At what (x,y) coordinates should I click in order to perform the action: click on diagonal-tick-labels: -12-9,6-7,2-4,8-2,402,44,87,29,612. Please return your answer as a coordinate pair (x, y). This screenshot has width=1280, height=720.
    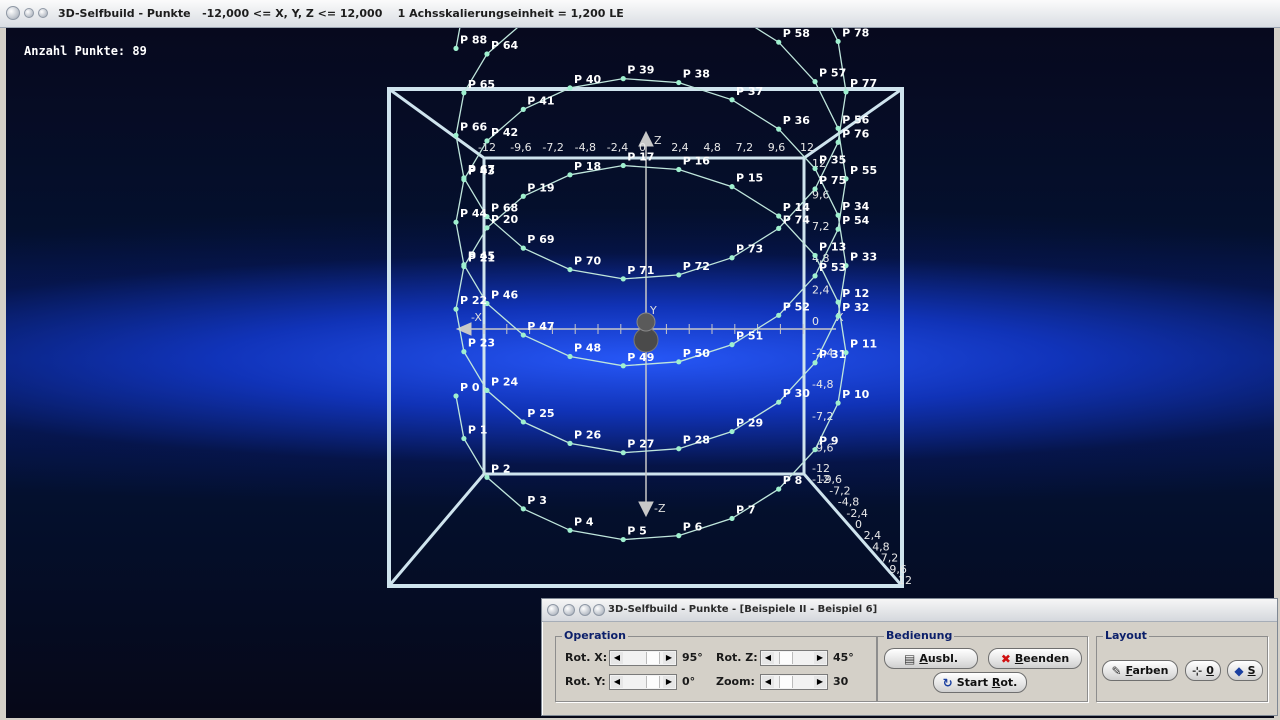
    Looking at the image, I should click on (862, 524).